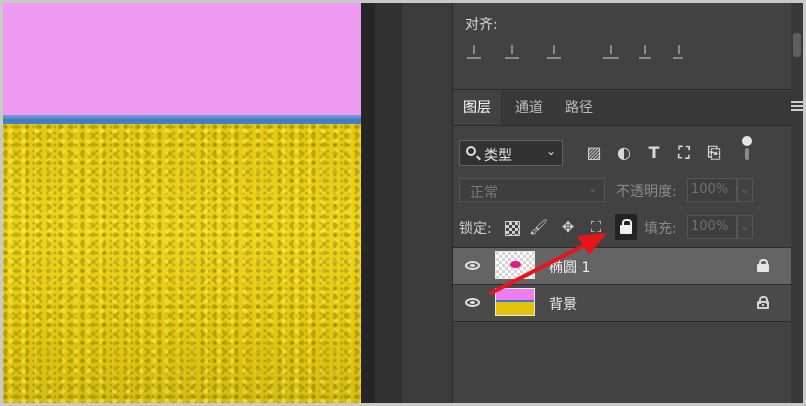 This screenshot has width=806, height=406. What do you see at coordinates (498, 156) in the screenshot?
I see `filter-kind-label: 类型` at bounding box center [498, 156].